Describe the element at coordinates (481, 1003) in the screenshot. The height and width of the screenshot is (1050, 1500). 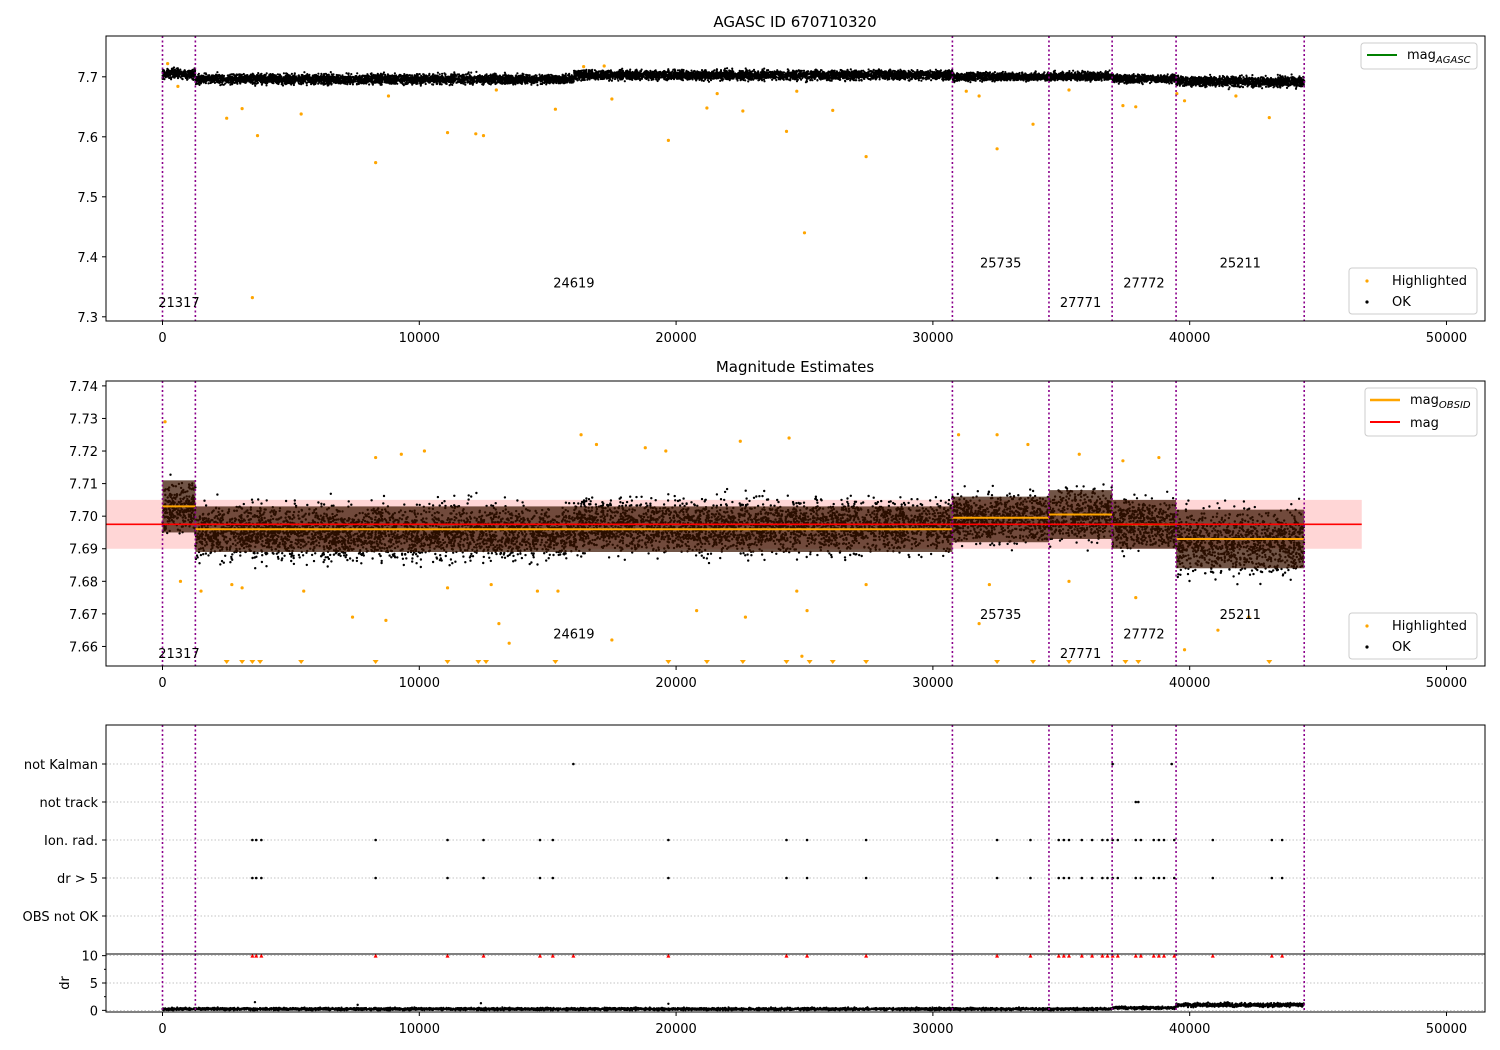
I see `dr-outlier-point` at that location.